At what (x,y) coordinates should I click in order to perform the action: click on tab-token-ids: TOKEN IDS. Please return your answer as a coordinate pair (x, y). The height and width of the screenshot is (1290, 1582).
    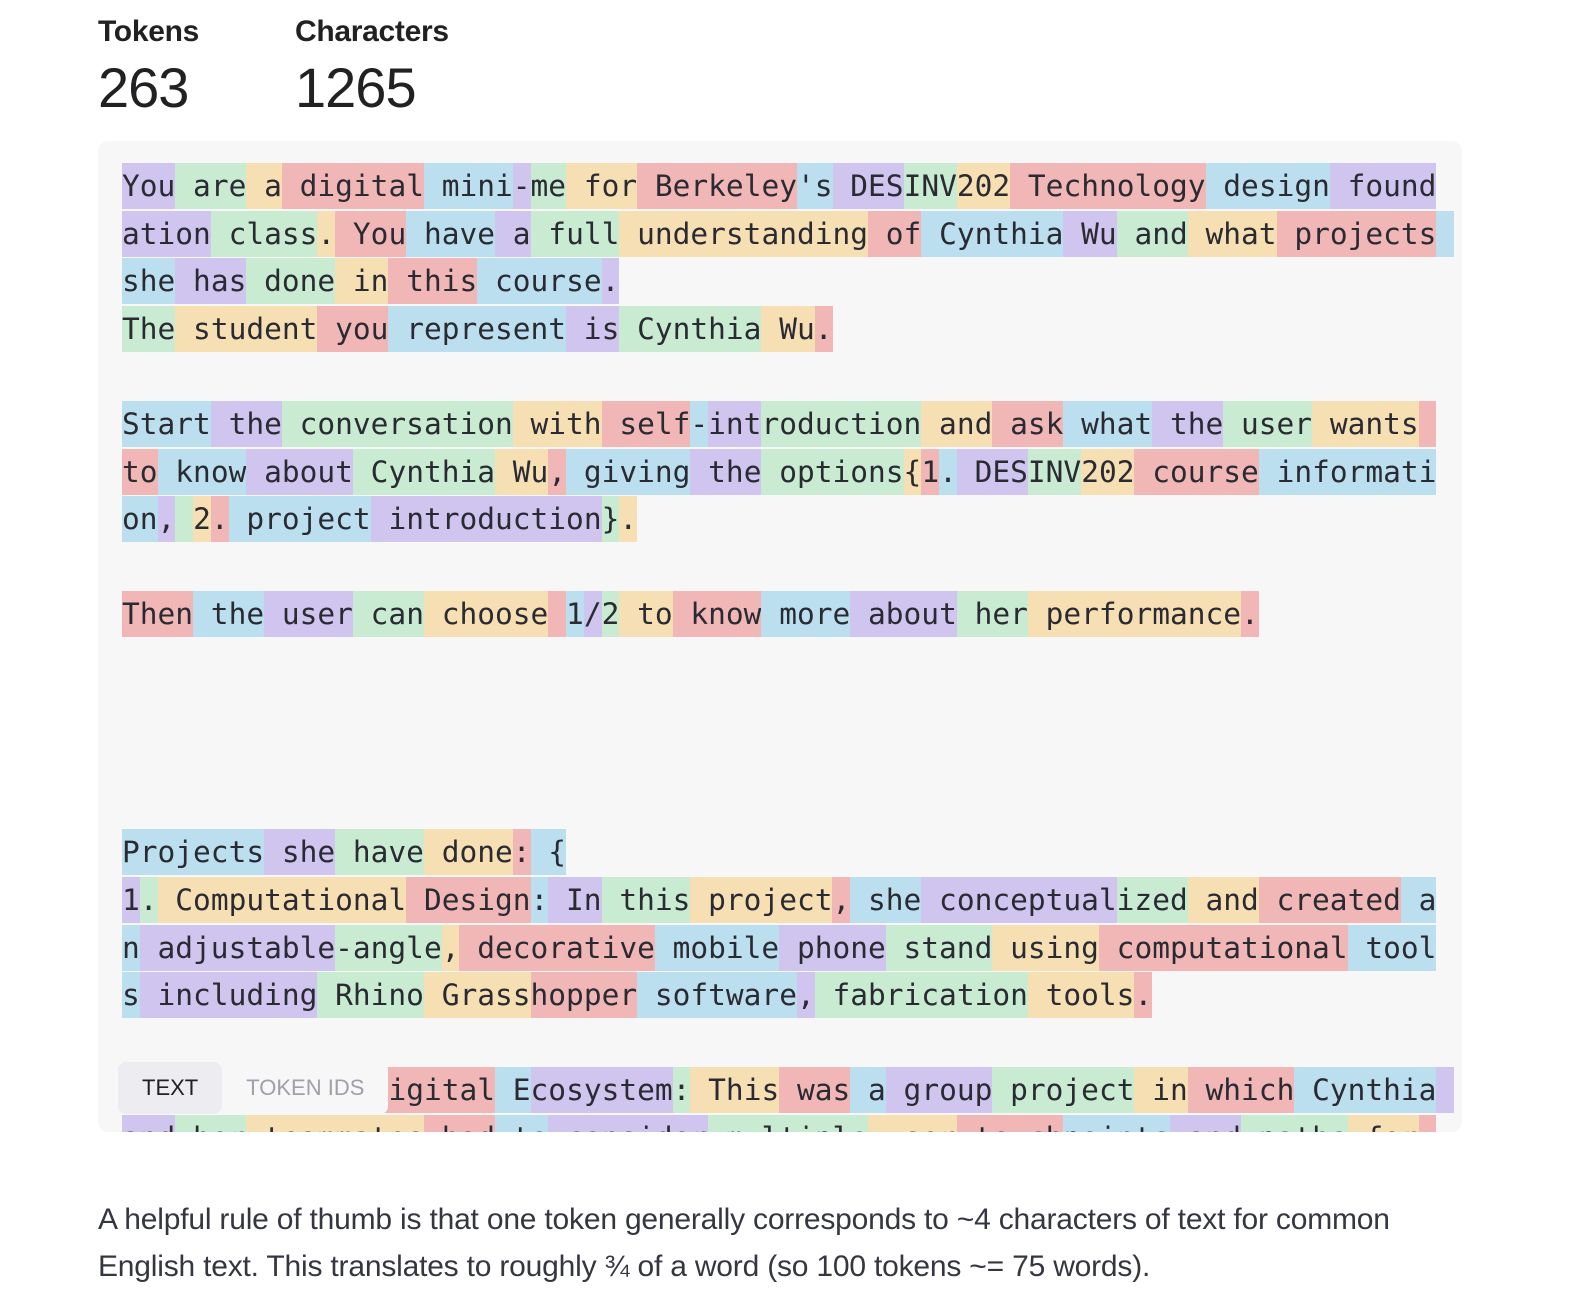
    Looking at the image, I should click on (305, 1088).